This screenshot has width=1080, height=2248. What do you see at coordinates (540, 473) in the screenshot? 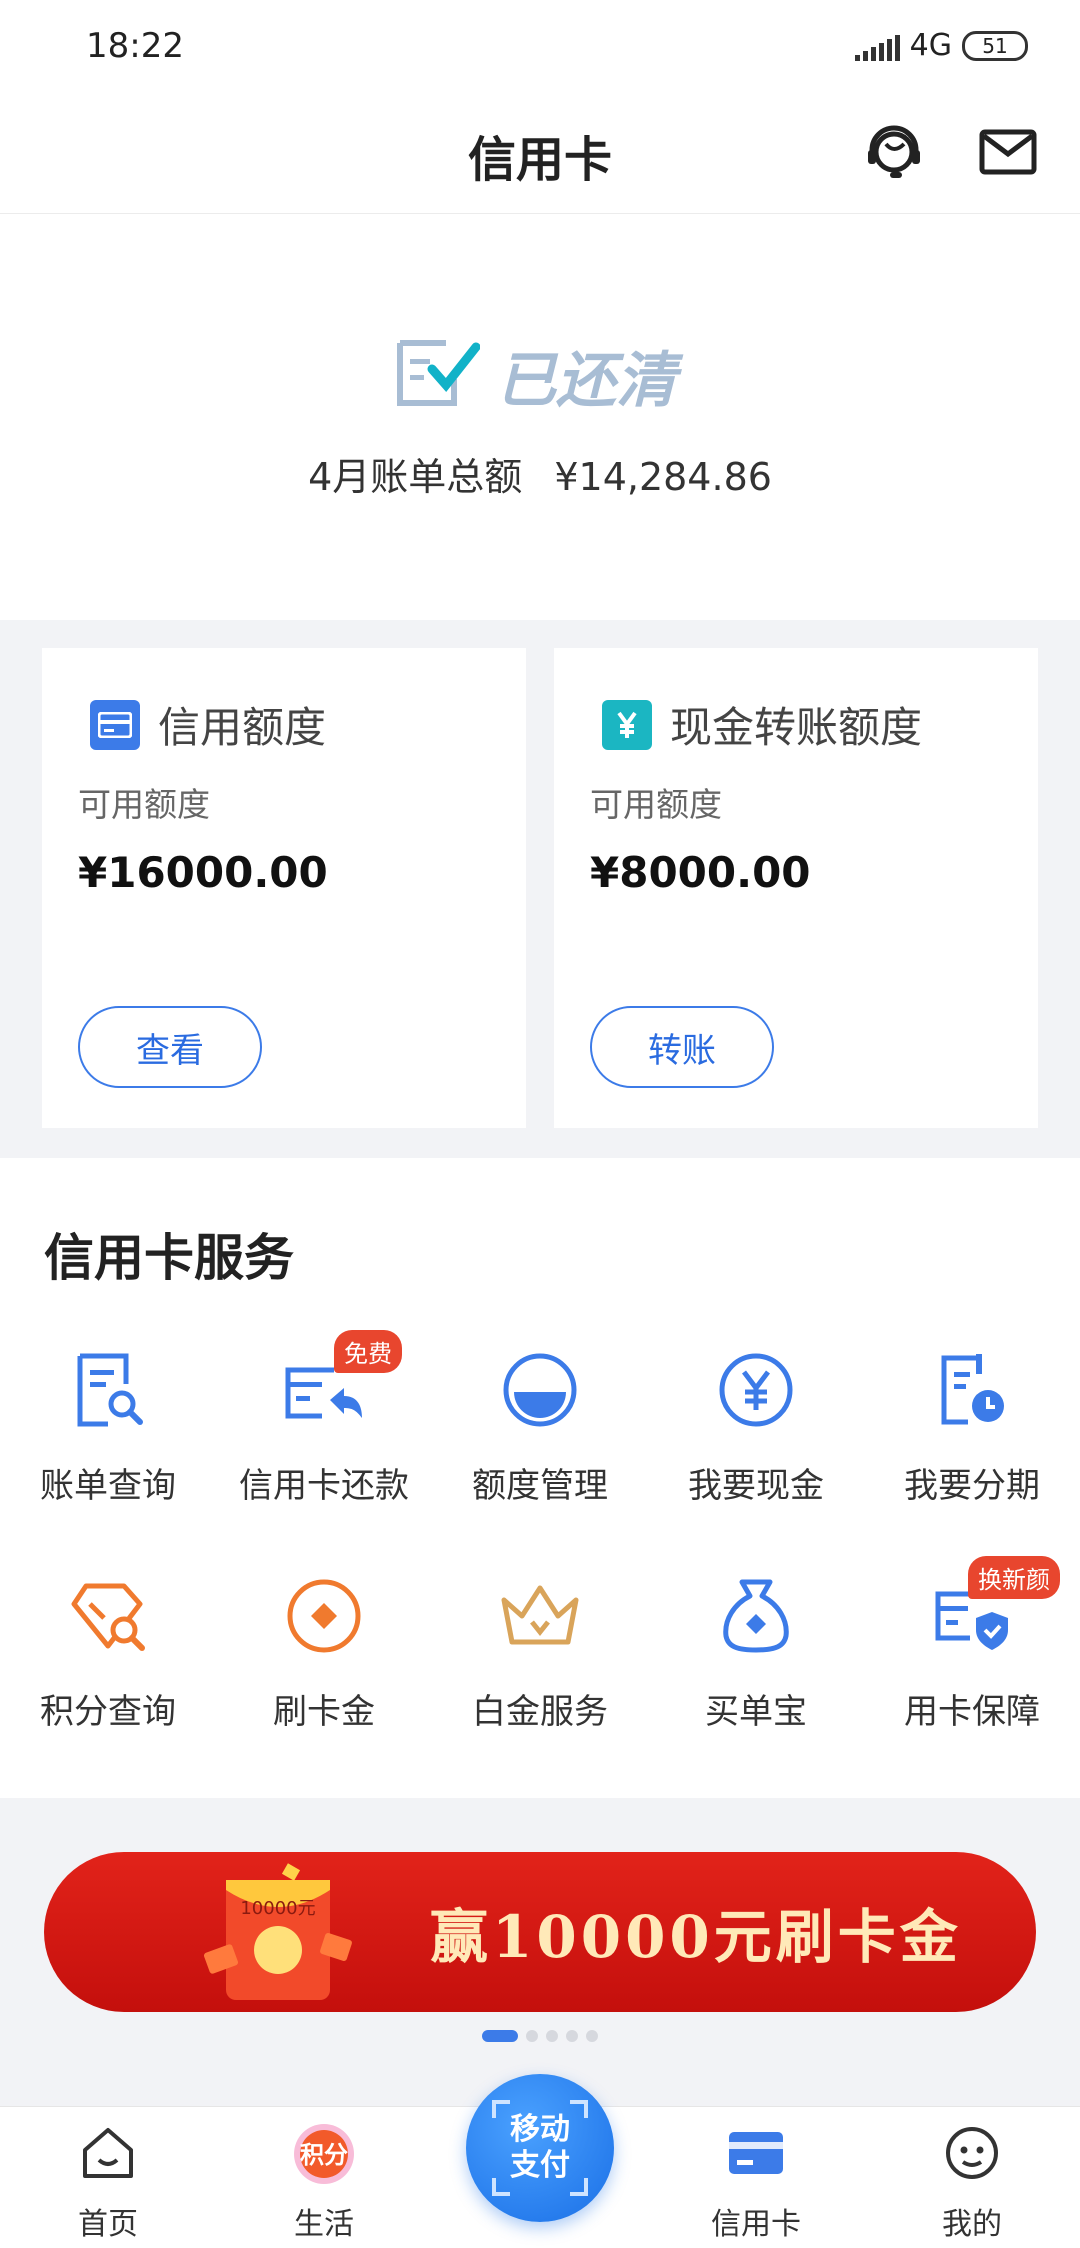
I see `bill-total: 4月账单总额 ¥14,284.86` at bounding box center [540, 473].